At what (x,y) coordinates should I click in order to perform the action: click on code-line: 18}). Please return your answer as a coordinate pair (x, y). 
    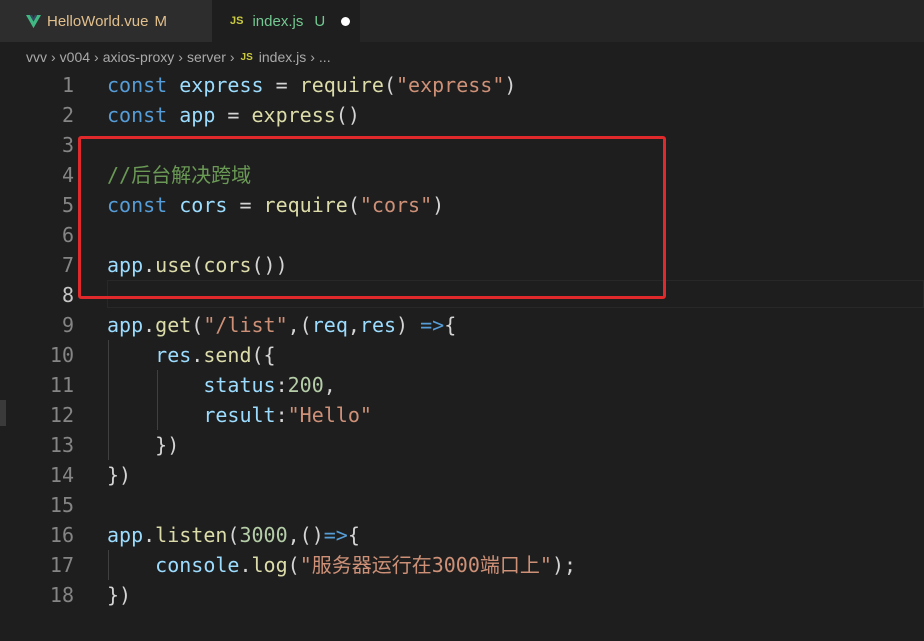
    Looking at the image, I should click on (462, 595).